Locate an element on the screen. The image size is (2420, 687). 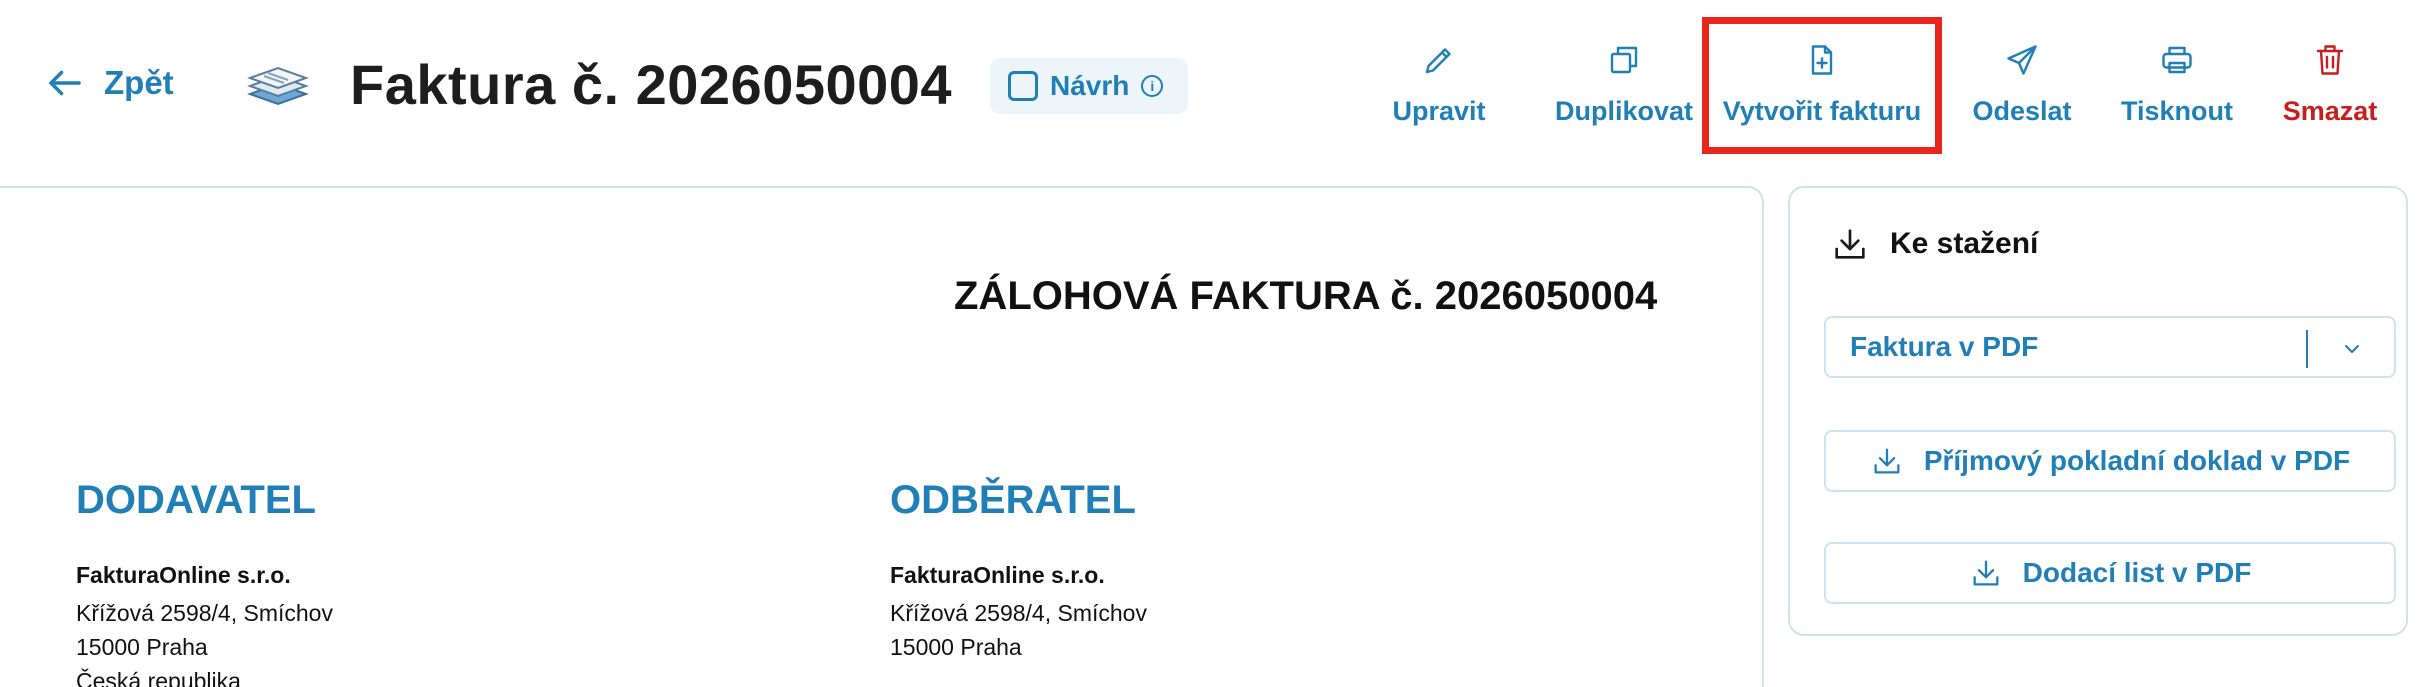
customer-street: Křížová 2598/4, Smíchov is located at coordinates (1018, 613).